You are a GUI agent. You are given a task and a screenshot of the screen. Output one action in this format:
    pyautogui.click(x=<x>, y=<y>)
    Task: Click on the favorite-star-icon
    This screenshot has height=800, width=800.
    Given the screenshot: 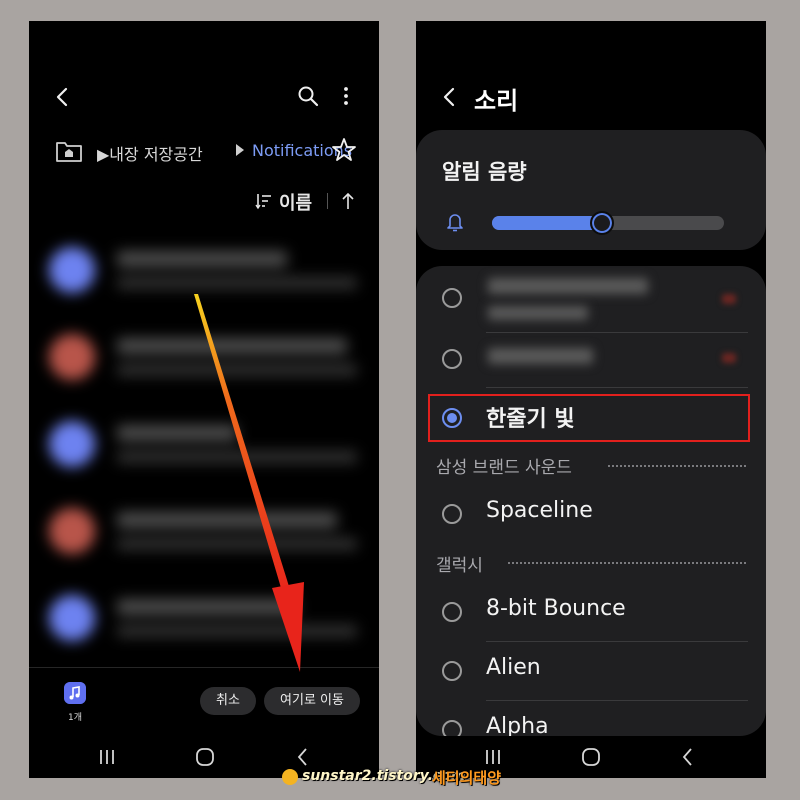 What is the action you would take?
    pyautogui.click(x=344, y=150)
    